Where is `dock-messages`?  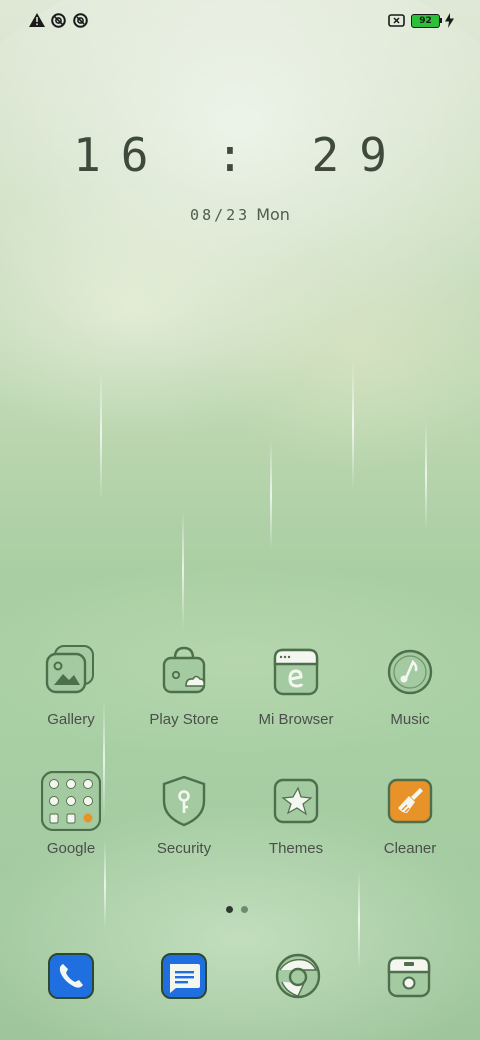 dock-messages is located at coordinates (184, 976).